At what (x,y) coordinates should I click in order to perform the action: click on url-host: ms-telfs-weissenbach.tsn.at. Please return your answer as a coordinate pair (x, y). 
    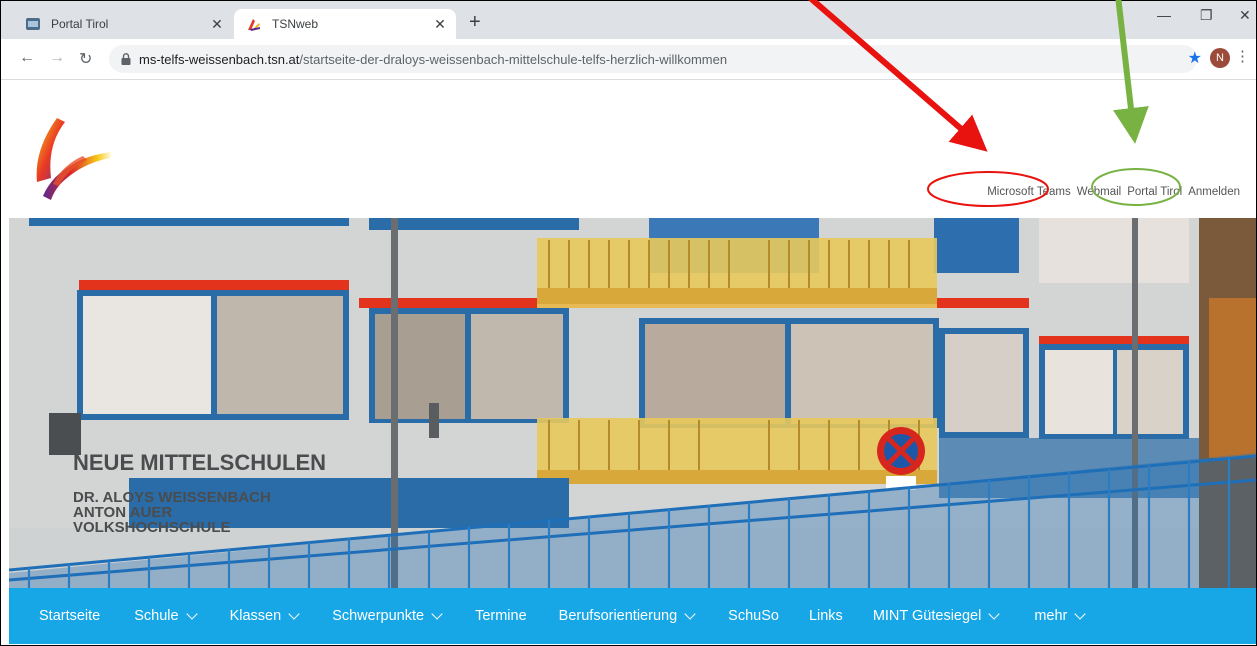
    Looking at the image, I should click on (219, 59).